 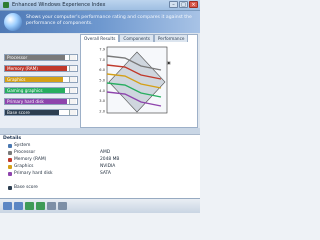 I want to click on detail-row: Graphics NVIDIA, so click(x=102, y=167).